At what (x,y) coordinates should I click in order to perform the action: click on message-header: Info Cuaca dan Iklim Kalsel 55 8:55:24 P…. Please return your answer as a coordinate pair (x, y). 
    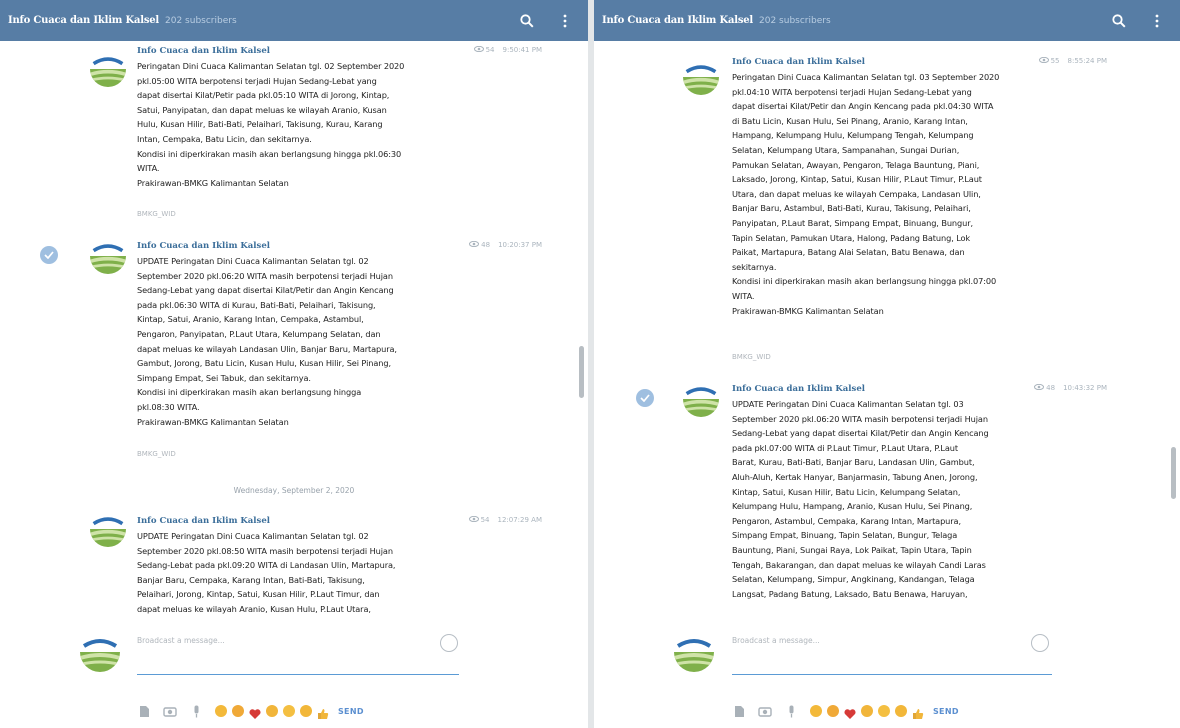
    Looking at the image, I should click on (919, 61).